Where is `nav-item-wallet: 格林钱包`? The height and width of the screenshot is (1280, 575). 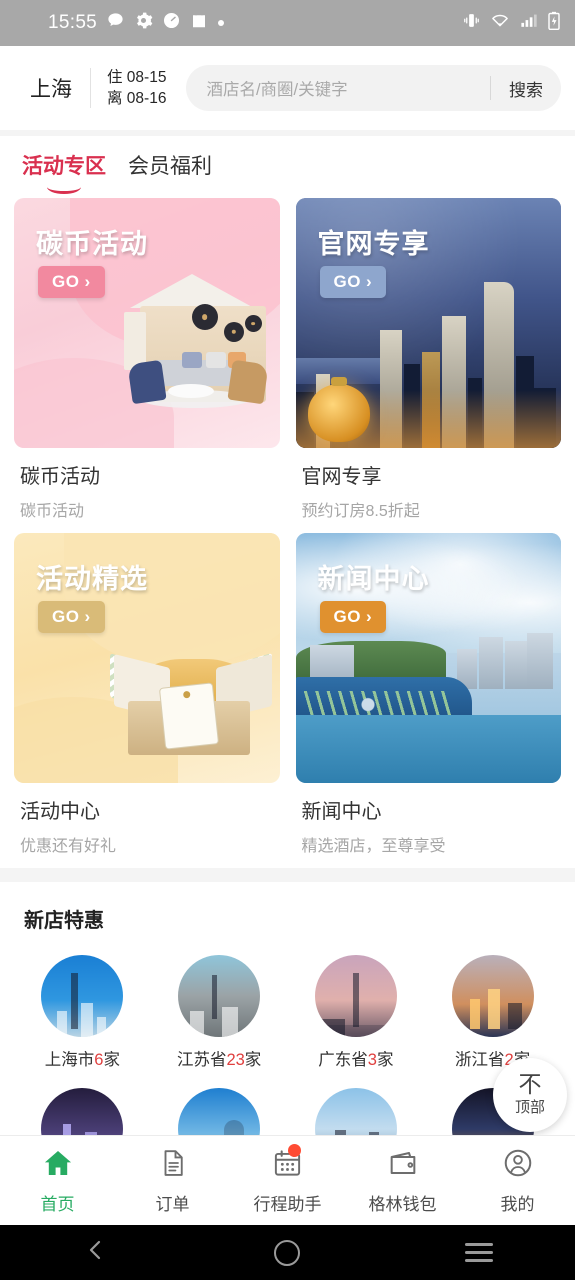
nav-item-wallet: 格林钱包 is located at coordinates (402, 1181).